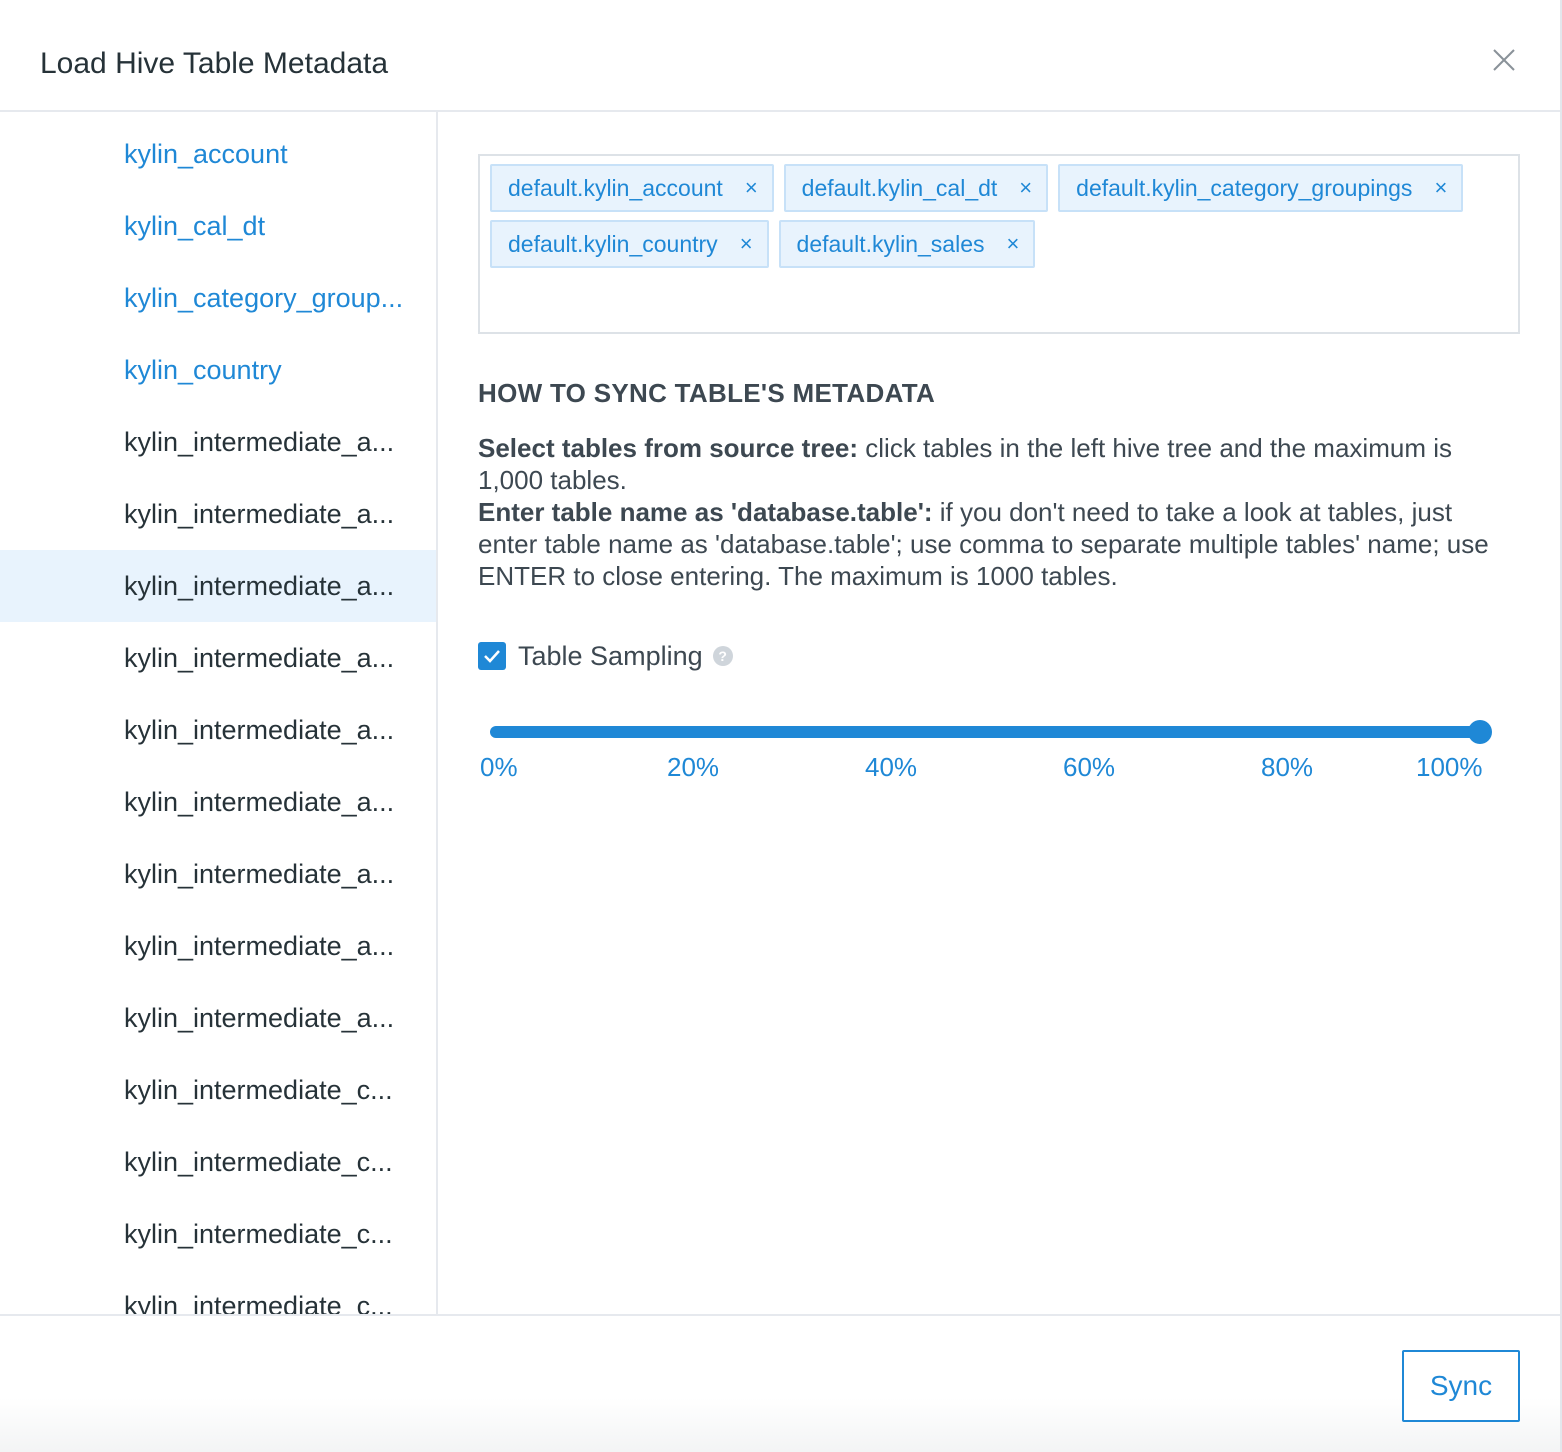 The height and width of the screenshot is (1452, 1562). What do you see at coordinates (890, 243) in the screenshot?
I see `table-tag-label: default.kylin_sales` at bounding box center [890, 243].